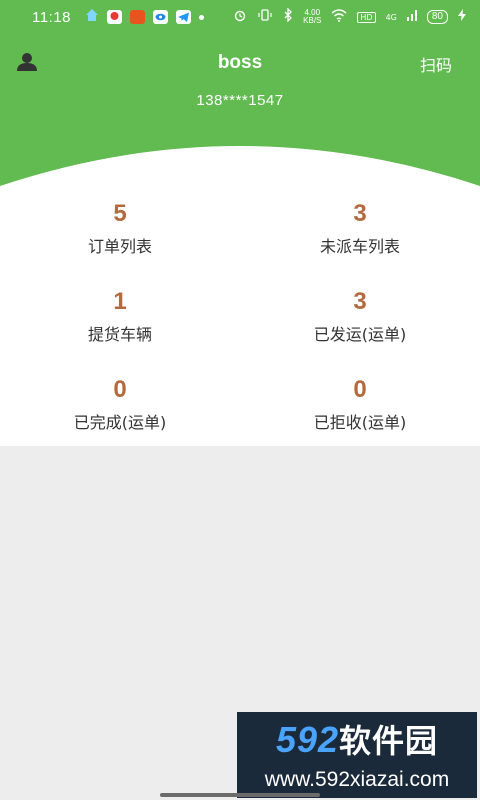 The height and width of the screenshot is (800, 480). What do you see at coordinates (391, 17) in the screenshot?
I see `signal-label: 4G` at bounding box center [391, 17].